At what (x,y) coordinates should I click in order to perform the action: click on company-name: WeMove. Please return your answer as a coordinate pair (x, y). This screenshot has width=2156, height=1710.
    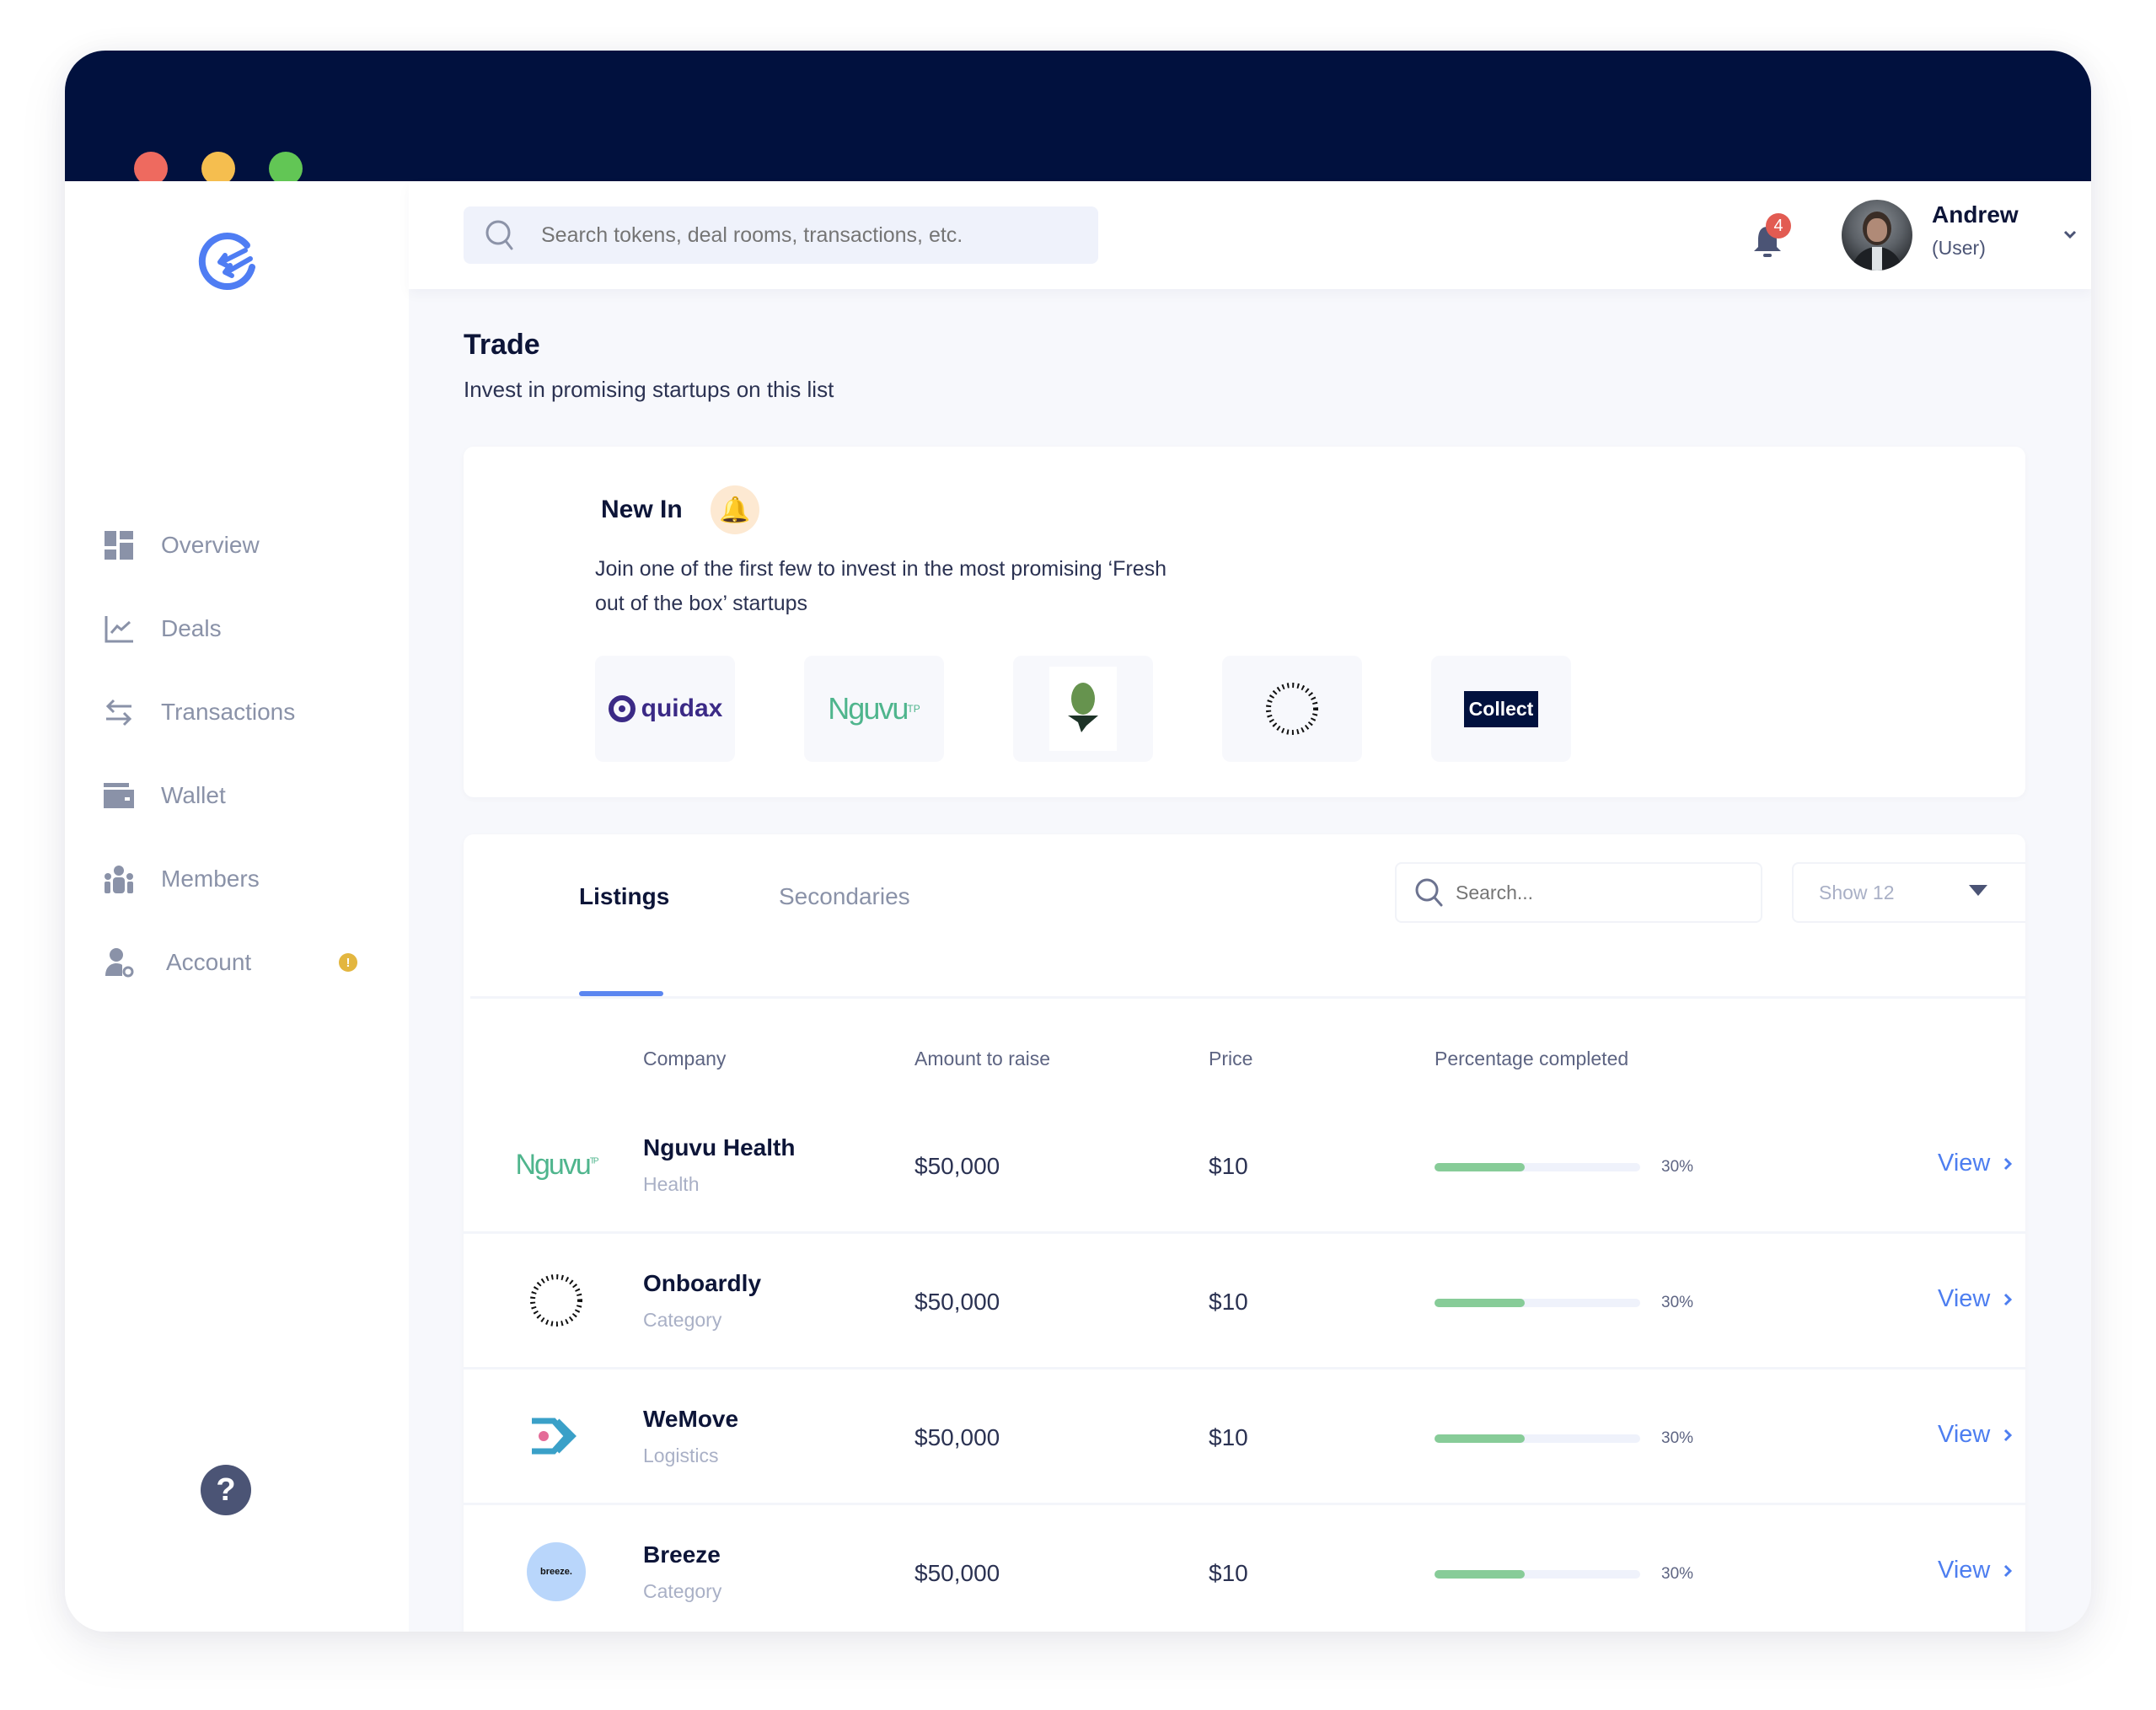
    Looking at the image, I should click on (690, 1419).